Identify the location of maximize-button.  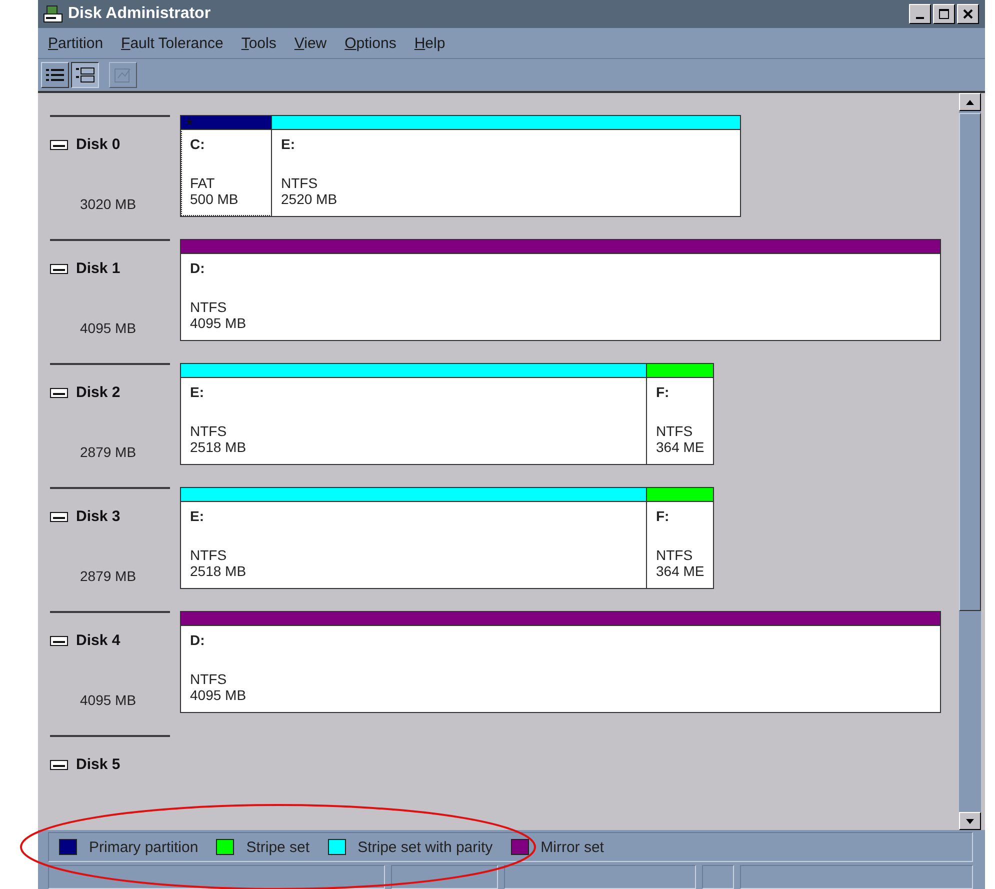
(944, 14).